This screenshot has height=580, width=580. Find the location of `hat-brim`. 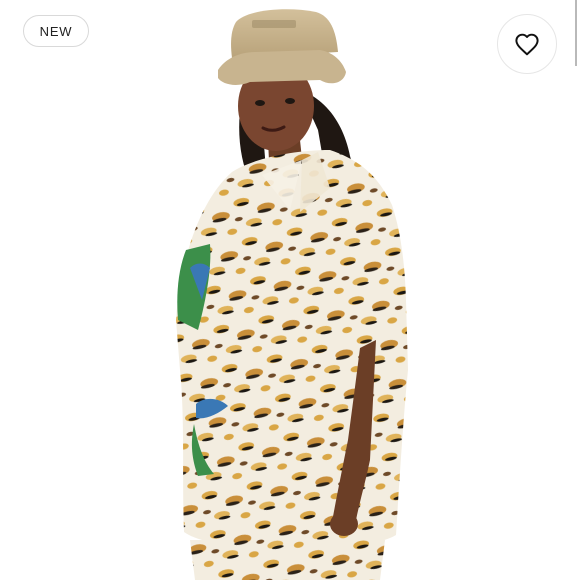

hat-brim is located at coordinates (282, 67).